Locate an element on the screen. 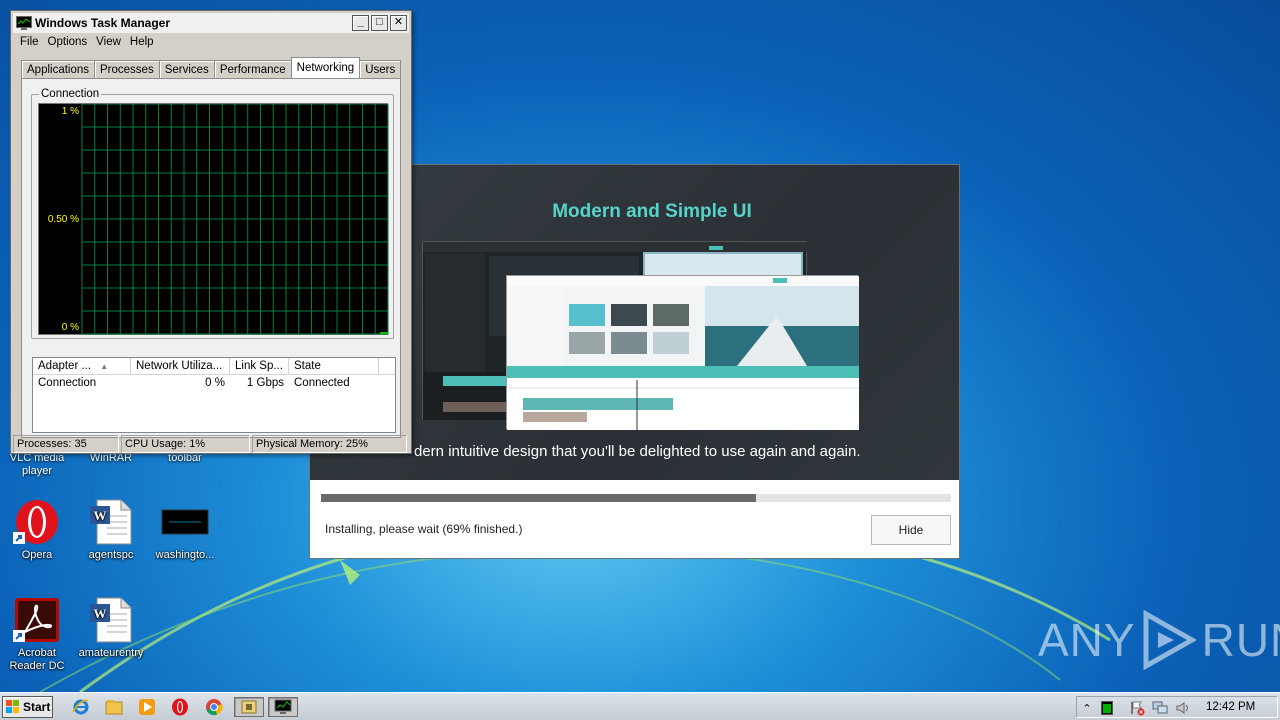 Image resolution: width=1280 pixels, height=720 pixels. menu-help: Help is located at coordinates (145, 42).